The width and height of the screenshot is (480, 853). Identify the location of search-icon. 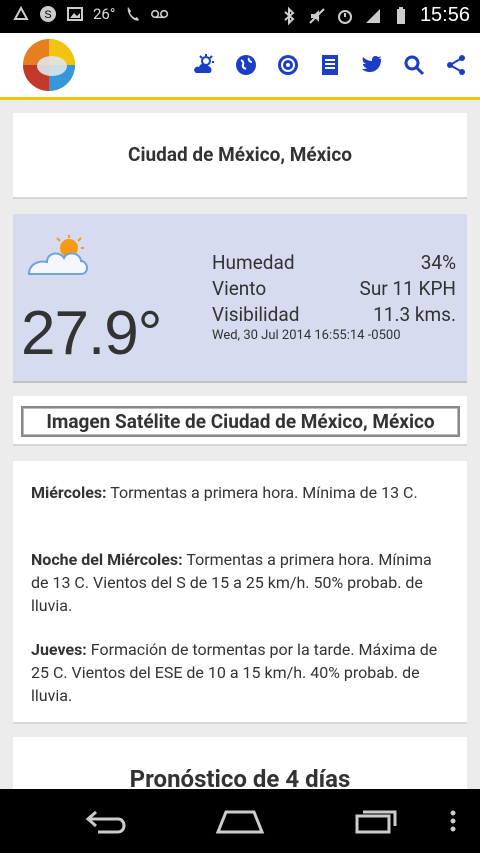
(414, 65).